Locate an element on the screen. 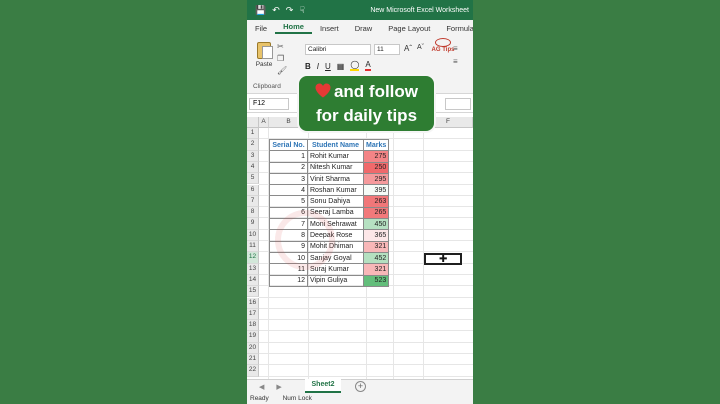  row-header: 20 is located at coordinates (253, 348).